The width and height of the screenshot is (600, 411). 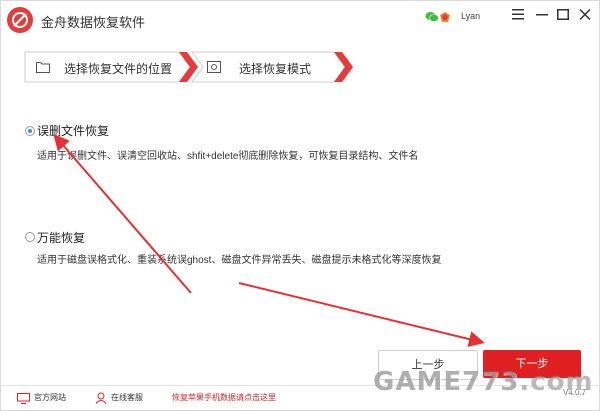 What do you see at coordinates (518, 16) in the screenshot?
I see `menu-icon` at bounding box center [518, 16].